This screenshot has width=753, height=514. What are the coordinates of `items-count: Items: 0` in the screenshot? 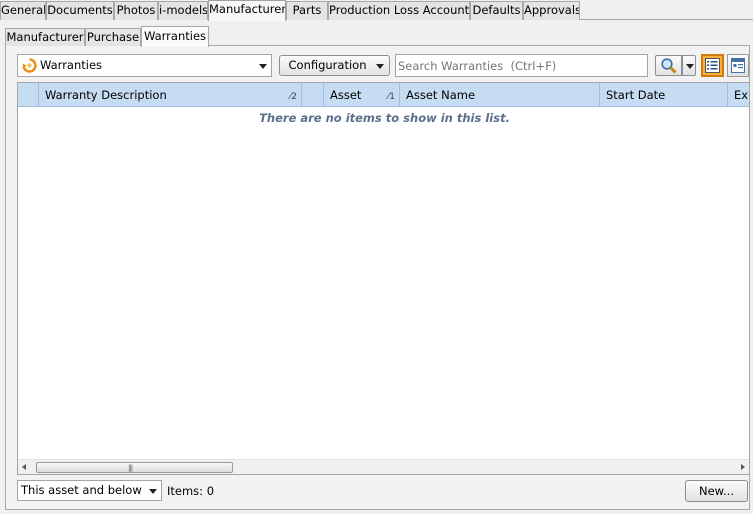 It's located at (191, 491).